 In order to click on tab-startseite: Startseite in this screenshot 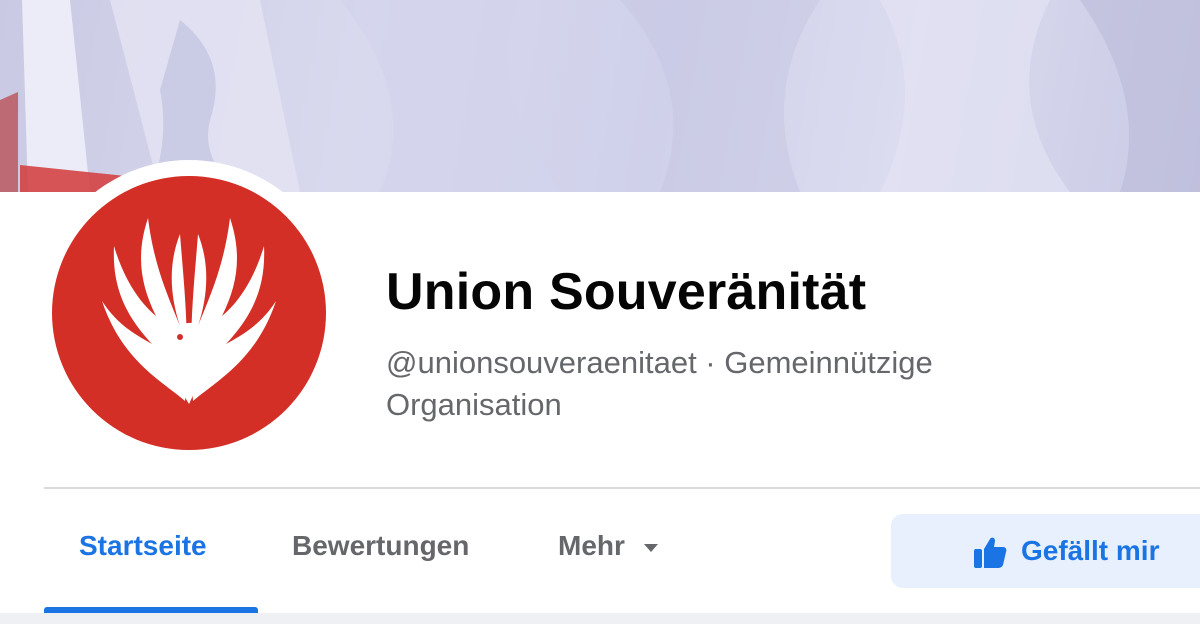, I will do `click(143, 546)`.